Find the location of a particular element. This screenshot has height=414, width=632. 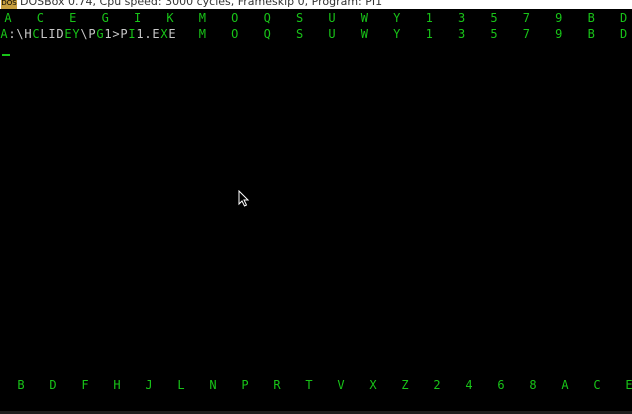

prompt-char: G is located at coordinates (100, 34).